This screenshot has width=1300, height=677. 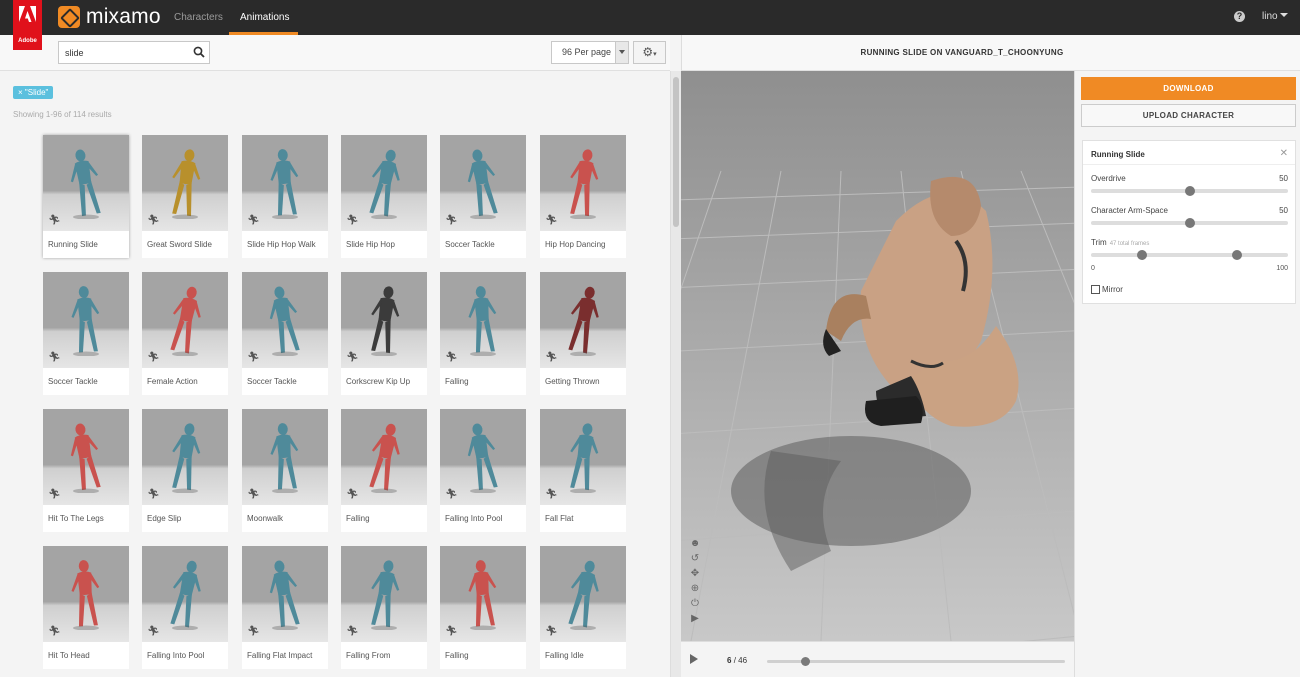 What do you see at coordinates (263, 17) in the screenshot?
I see `tab-animations: Animations` at bounding box center [263, 17].